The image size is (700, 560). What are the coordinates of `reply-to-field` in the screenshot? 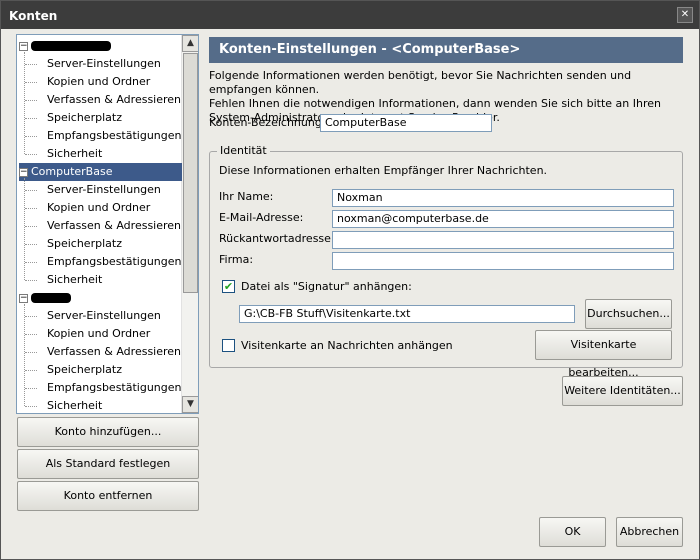 It's located at (503, 240).